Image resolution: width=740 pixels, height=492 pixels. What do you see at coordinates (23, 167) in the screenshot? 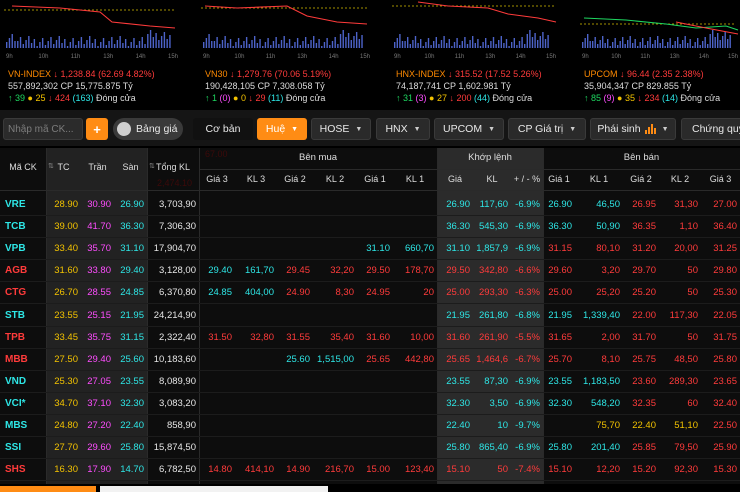
I see `header-symbol: Mã CK` at bounding box center [23, 167].